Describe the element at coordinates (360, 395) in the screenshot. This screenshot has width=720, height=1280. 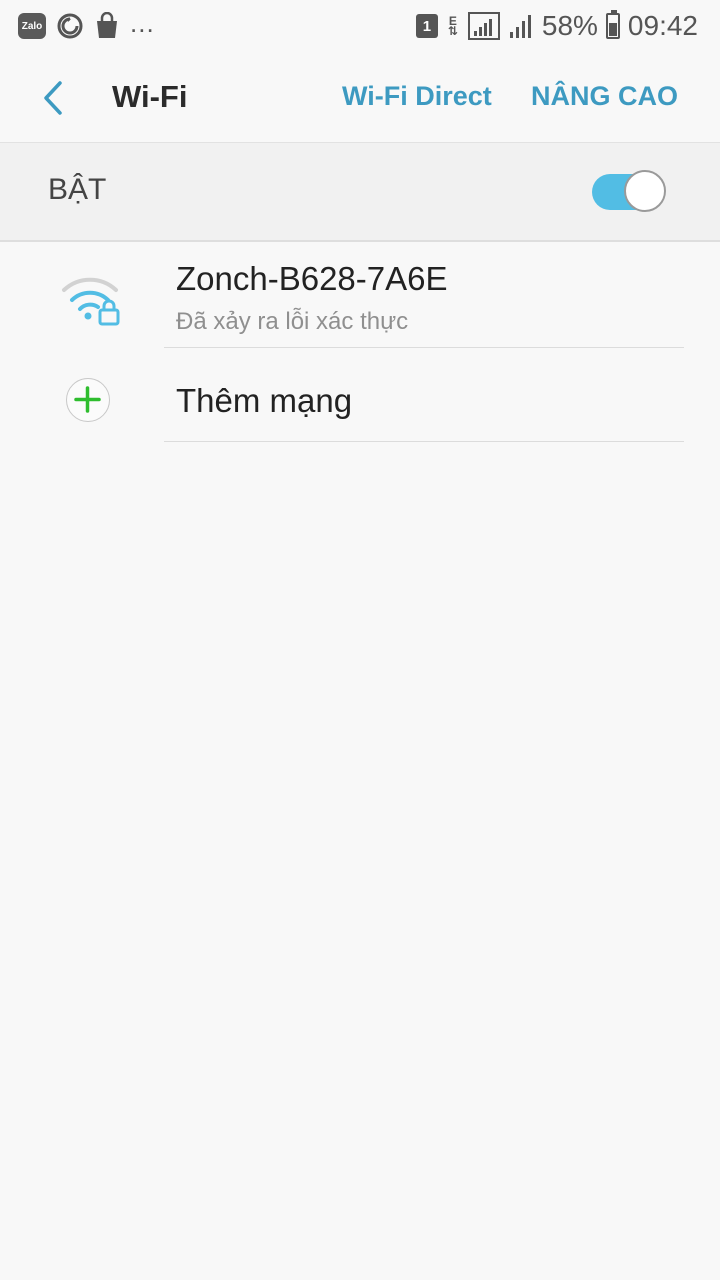
I see `add-network-item: Thêm mạng` at that location.